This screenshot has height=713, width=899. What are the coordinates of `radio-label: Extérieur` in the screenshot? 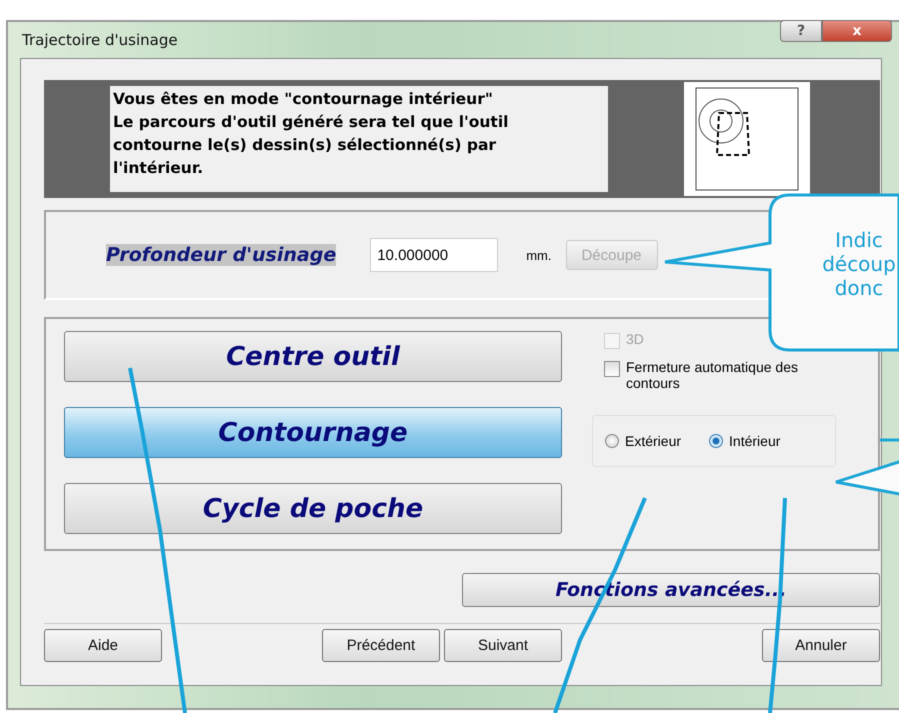 It's located at (653, 441).